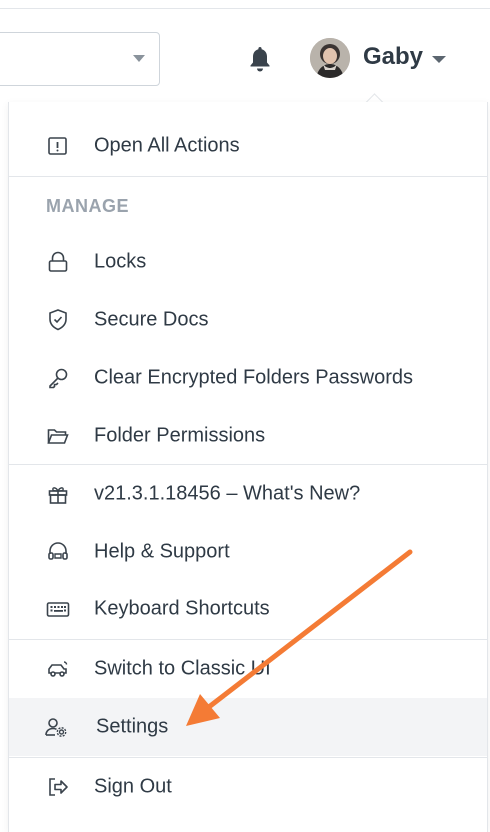  Describe the element at coordinates (80, 59) in the screenshot. I see `dropdown-select` at that location.